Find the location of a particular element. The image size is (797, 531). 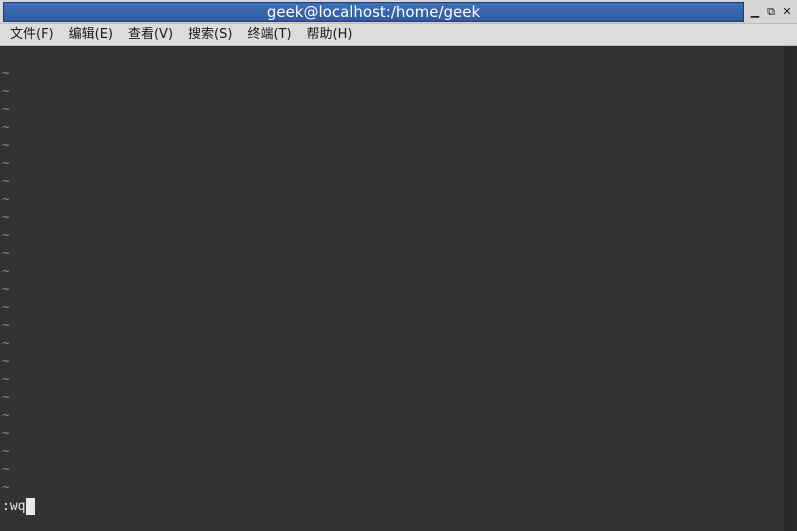

maximize-button: ⧉ is located at coordinates (771, 12).